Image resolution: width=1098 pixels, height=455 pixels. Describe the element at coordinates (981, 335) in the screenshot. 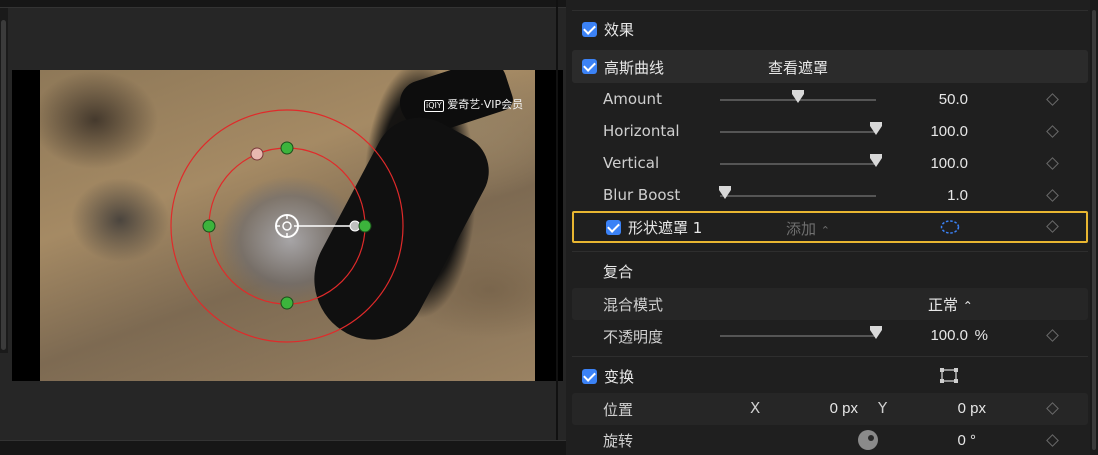

I see `opacity-unit: %` at that location.